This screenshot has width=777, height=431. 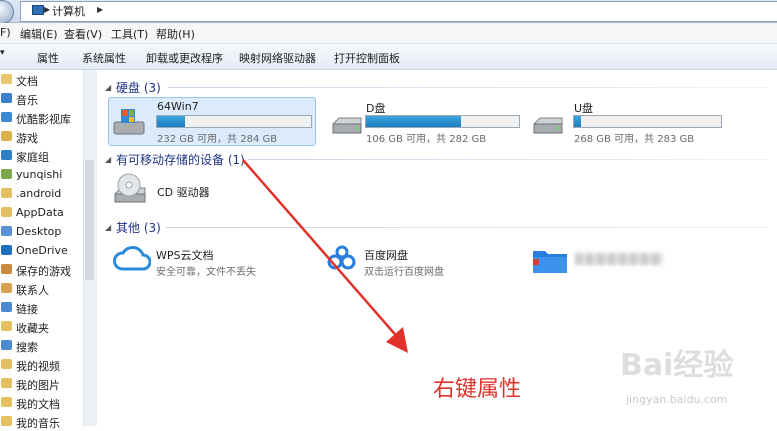 What do you see at coordinates (677, 399) in the screenshot?
I see `watermark-url: jingyan.baidu.com` at bounding box center [677, 399].